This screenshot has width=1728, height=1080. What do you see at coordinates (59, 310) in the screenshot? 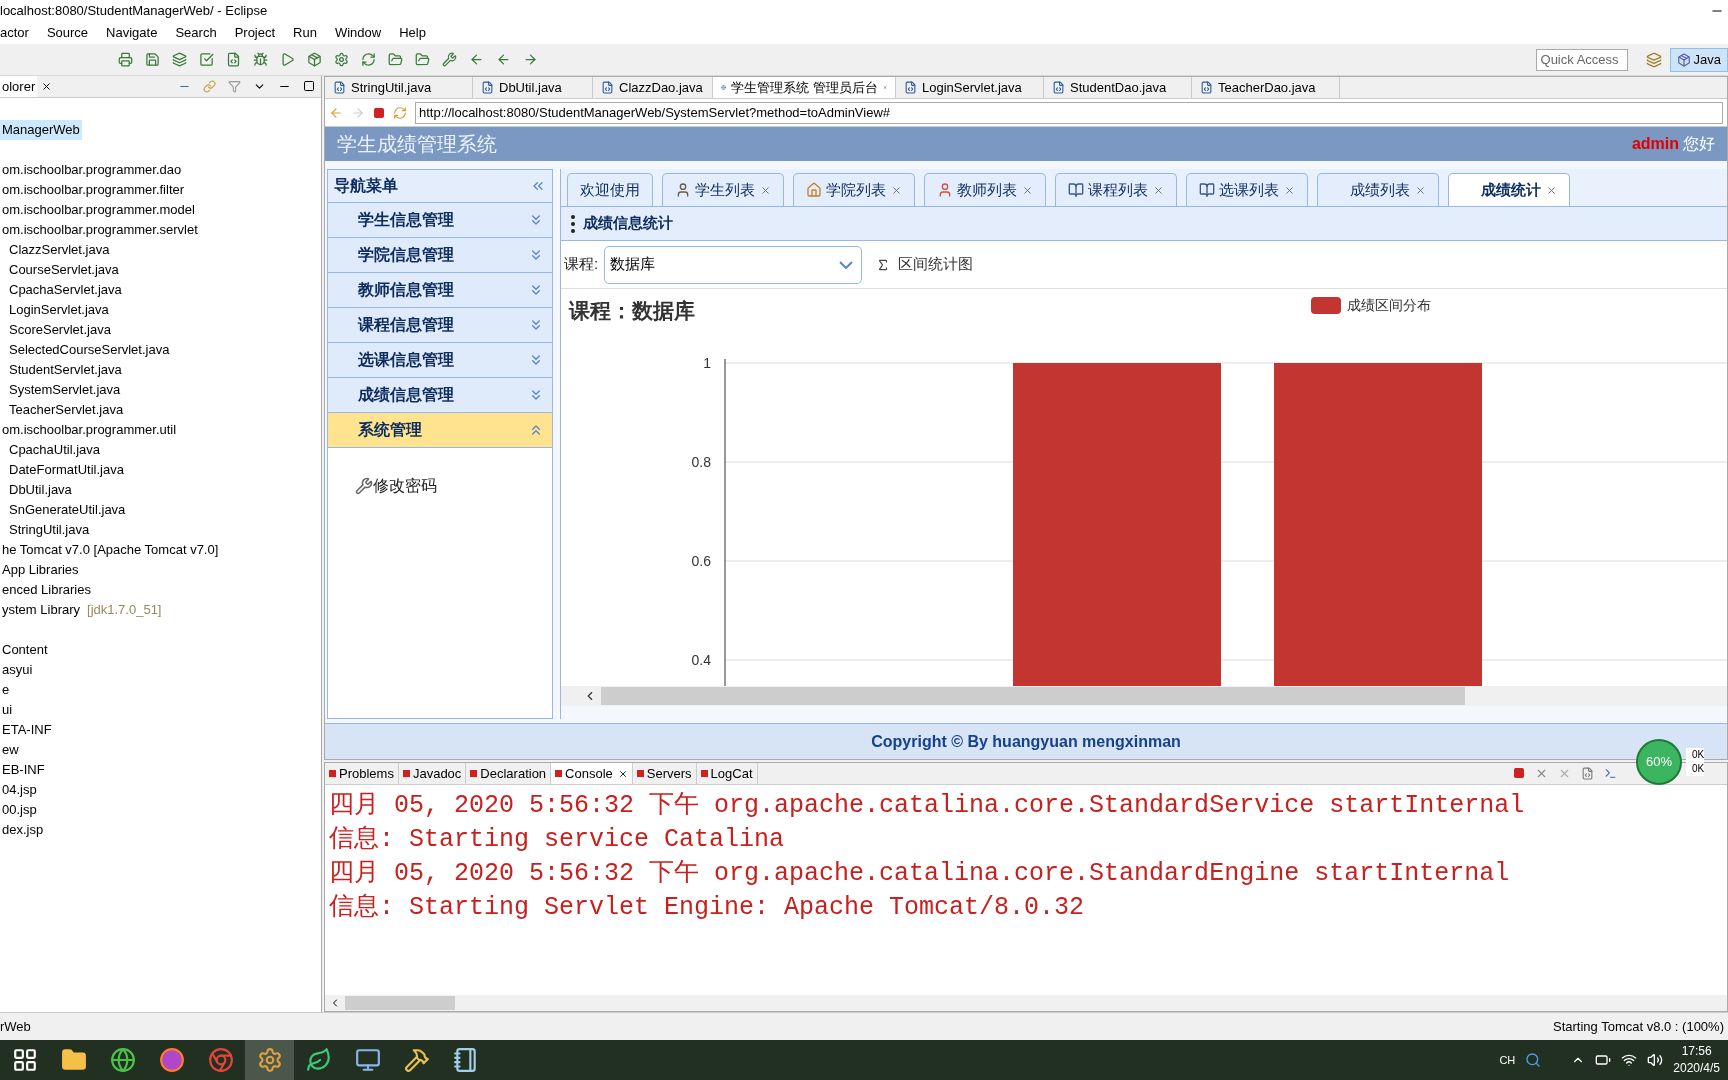
I see `tree-item: LoginServlet.java` at bounding box center [59, 310].